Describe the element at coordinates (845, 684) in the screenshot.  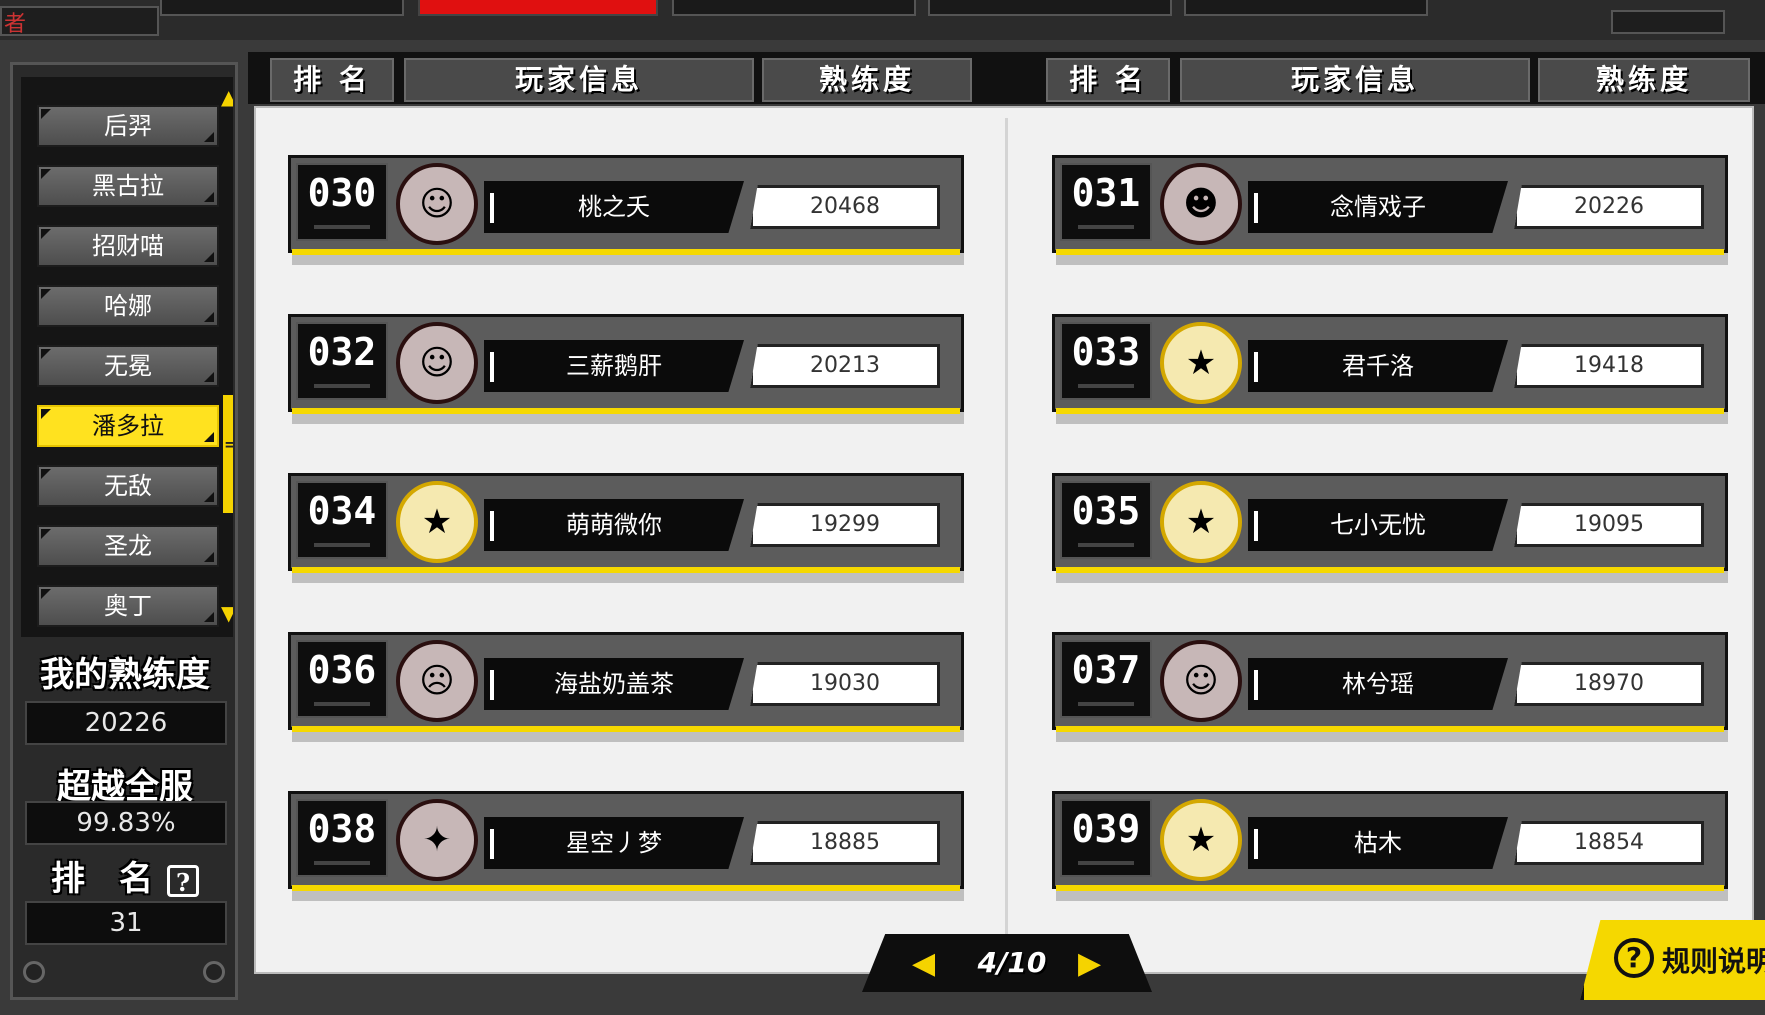
I see `proficiency-score: 19030` at that location.